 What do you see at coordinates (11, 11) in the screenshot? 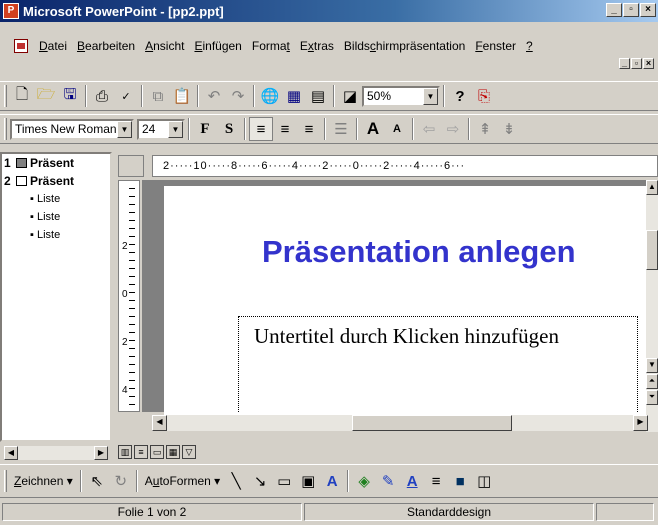
I see `powerpoint-app-icon: P` at bounding box center [11, 11].